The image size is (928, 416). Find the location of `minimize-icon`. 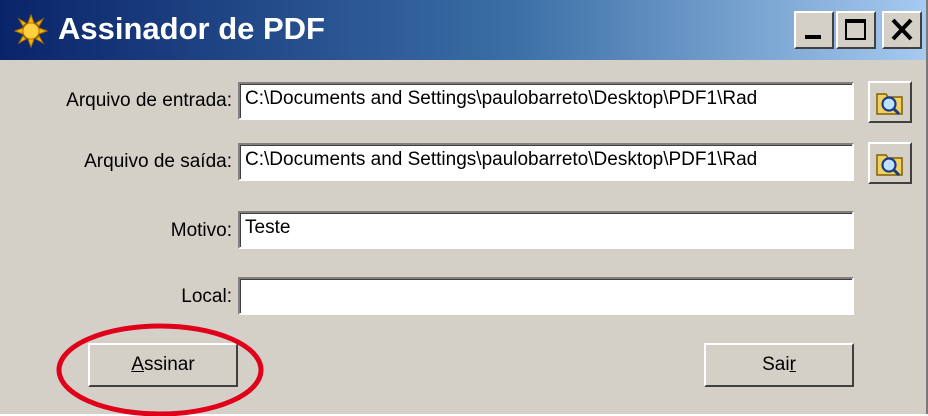

minimize-icon is located at coordinates (813, 37).